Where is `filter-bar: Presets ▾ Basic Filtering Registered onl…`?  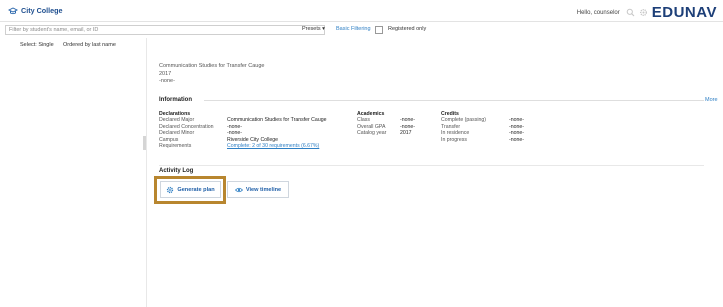 filter-bar: Presets ▾ Basic Filtering Registered onl… is located at coordinates (361, 30).